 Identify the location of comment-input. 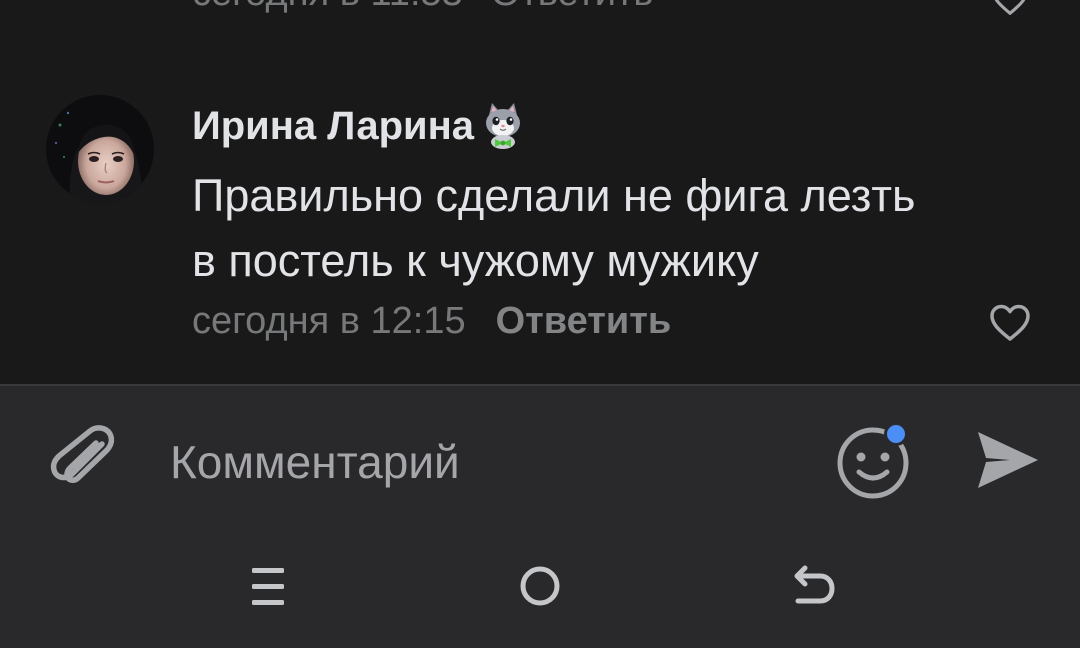
(490, 462).